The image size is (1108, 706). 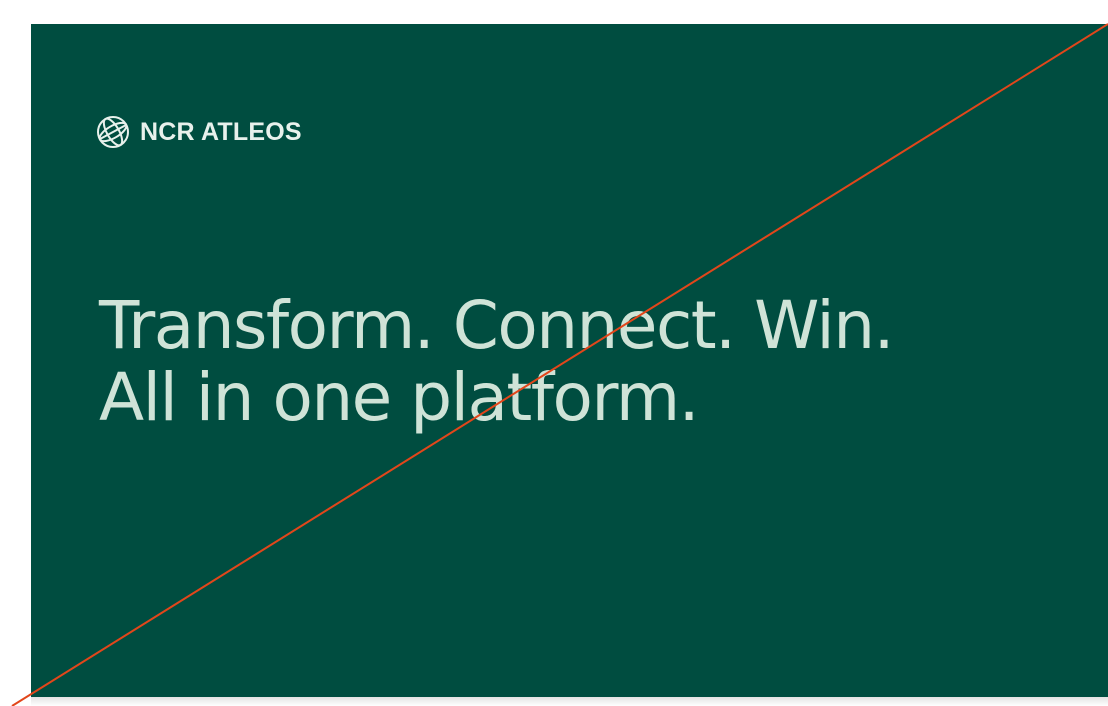 I want to click on brand-lockup: NCR ATLEOS, so click(x=198, y=132).